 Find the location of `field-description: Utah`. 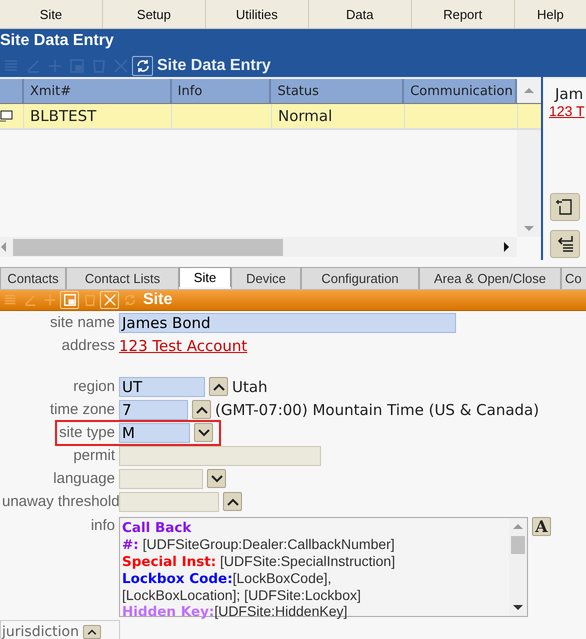

field-description: Utah is located at coordinates (250, 387).